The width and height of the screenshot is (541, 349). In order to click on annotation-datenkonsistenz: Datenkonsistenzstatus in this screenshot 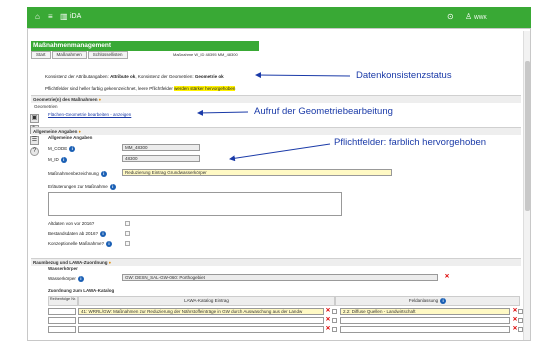, I will do `click(404, 75)`.